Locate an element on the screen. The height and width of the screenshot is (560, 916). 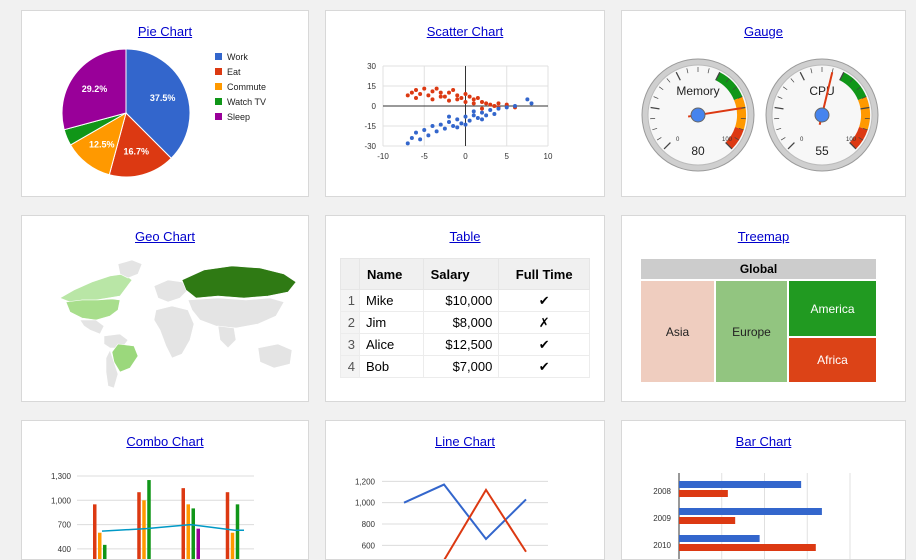
y-tick-label: 400 is located at coordinates (65, 549).